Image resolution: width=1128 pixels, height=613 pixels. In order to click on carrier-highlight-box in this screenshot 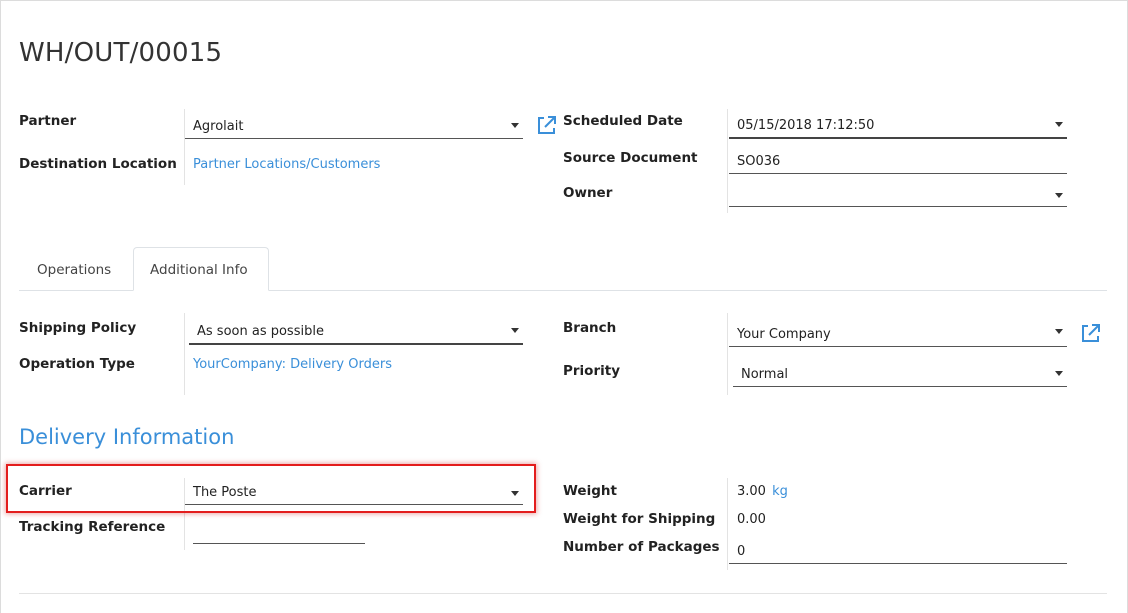, I will do `click(271, 488)`.